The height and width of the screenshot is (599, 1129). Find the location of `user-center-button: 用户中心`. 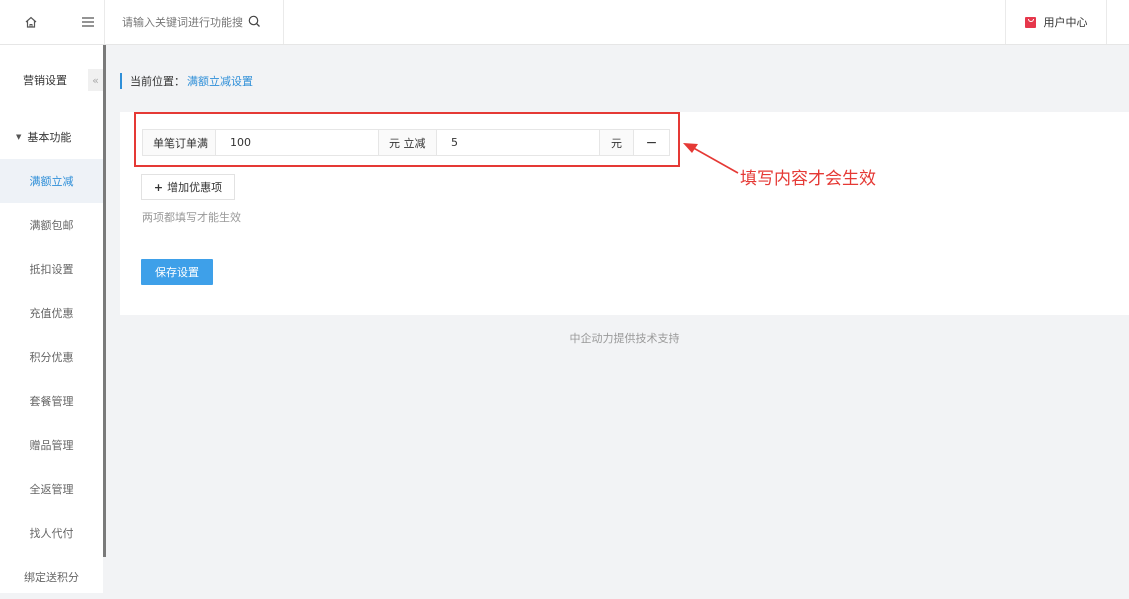

user-center-button: 用户中心 is located at coordinates (1056, 22).